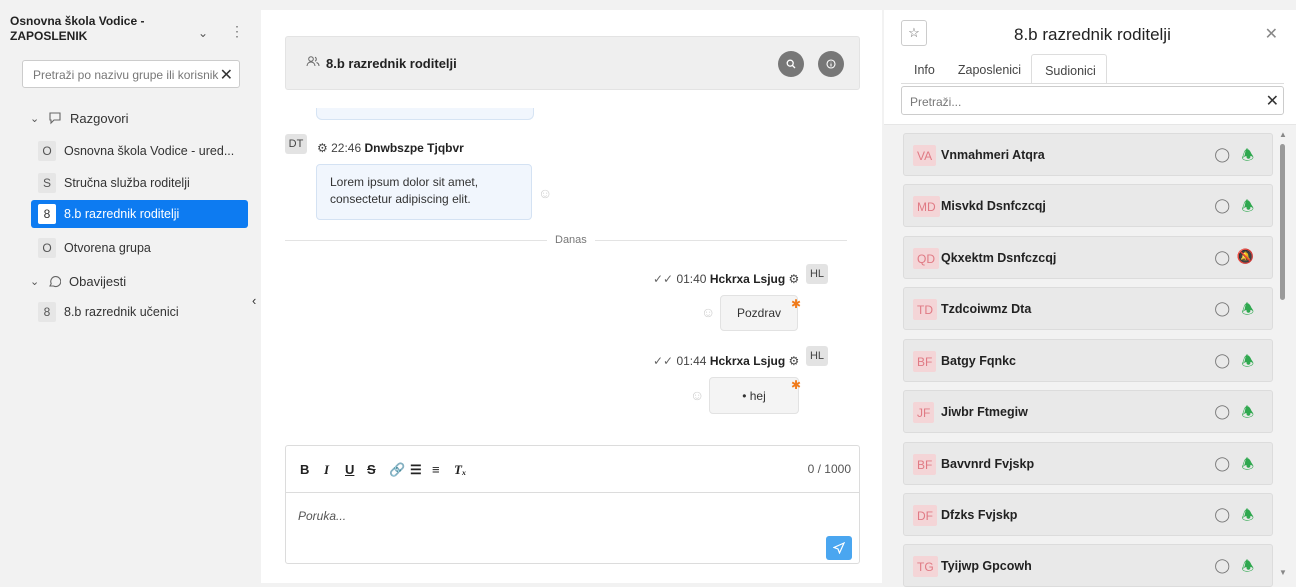  Describe the element at coordinates (1282, 222) in the screenshot. I see `scrollbar-thumb` at that location.